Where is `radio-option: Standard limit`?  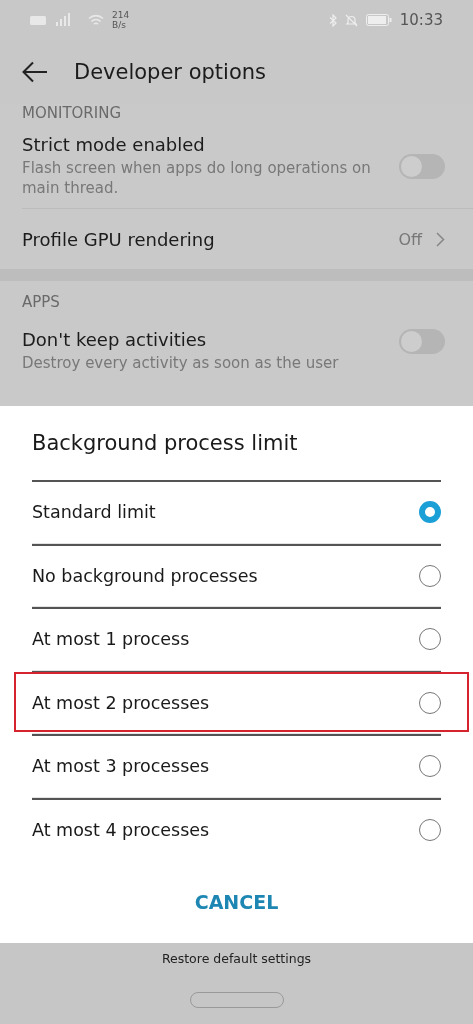 radio-option: Standard limit is located at coordinates (236, 511).